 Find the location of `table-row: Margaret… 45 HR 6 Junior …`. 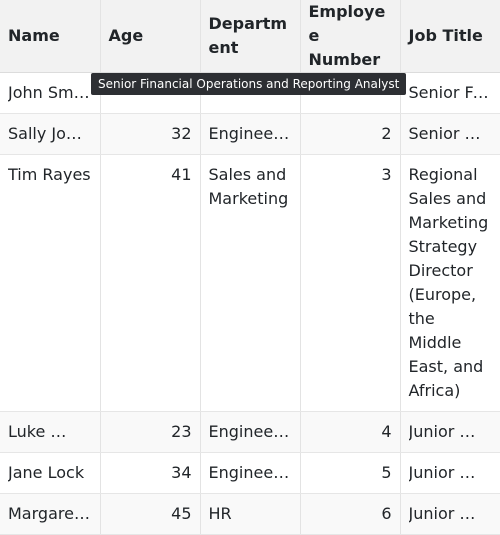

table-row: Margaret… 45 HR 6 Junior … is located at coordinates (250, 514).